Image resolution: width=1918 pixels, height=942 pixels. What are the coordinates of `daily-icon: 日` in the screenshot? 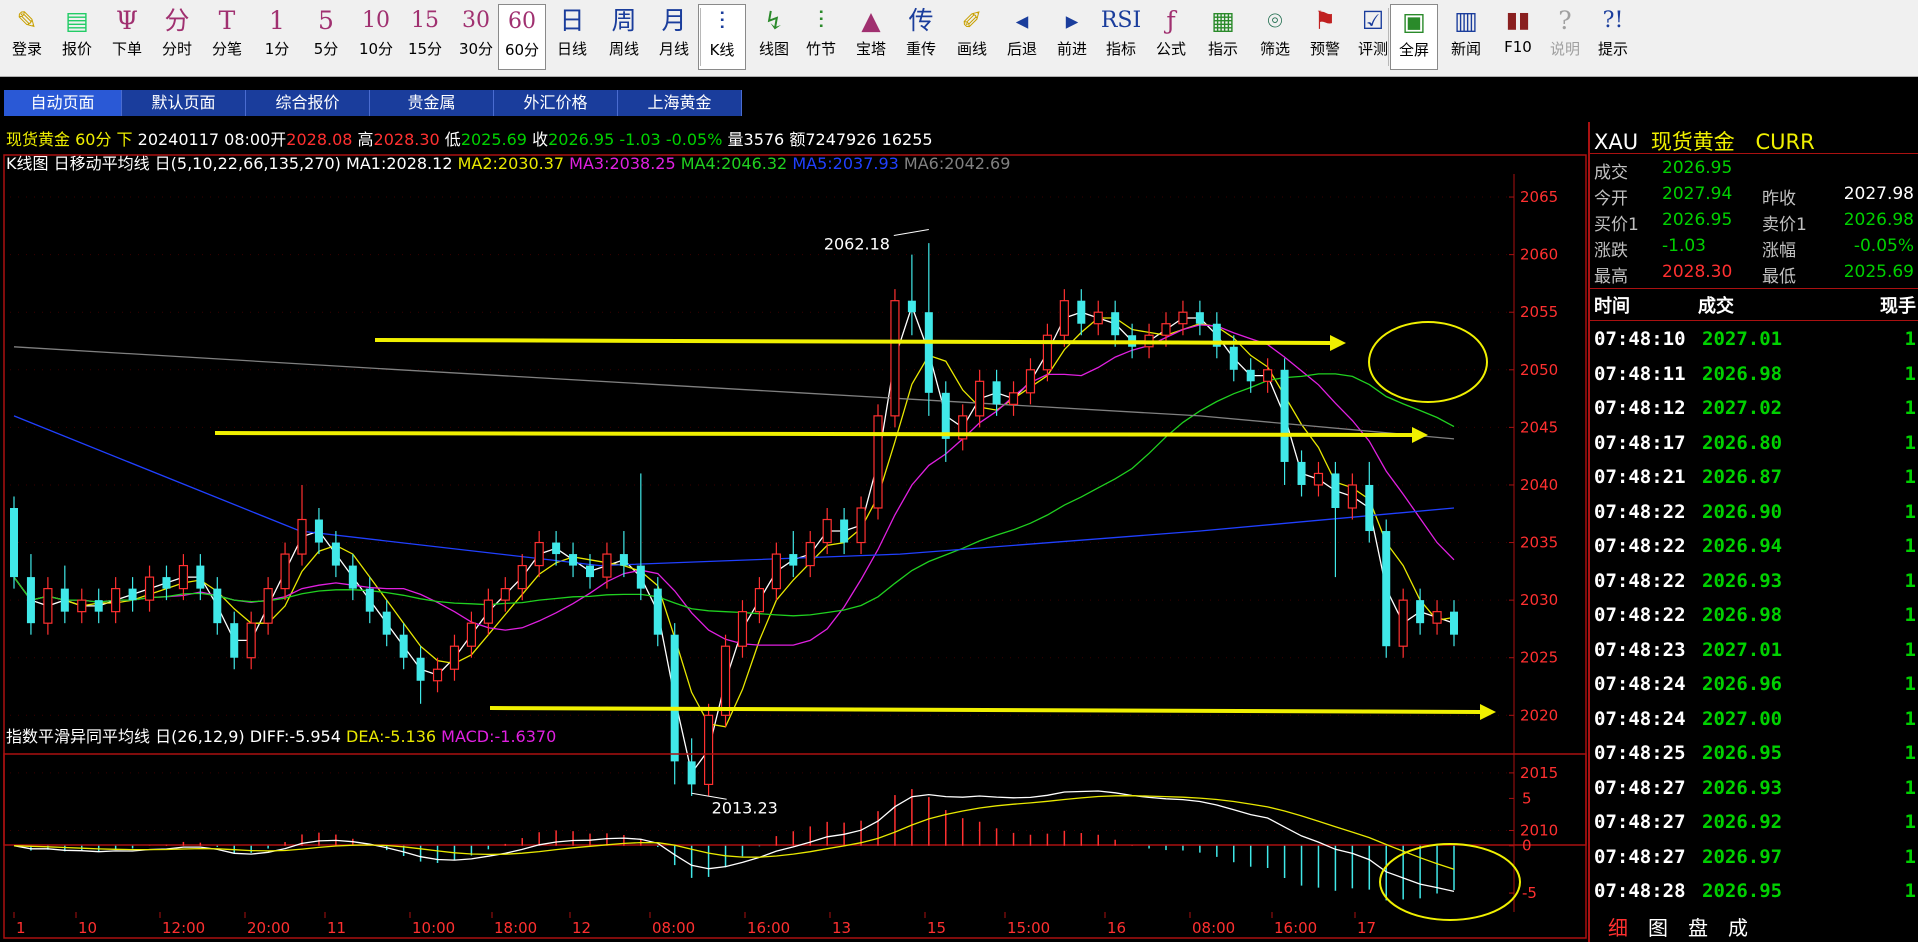 It's located at (572, 20).